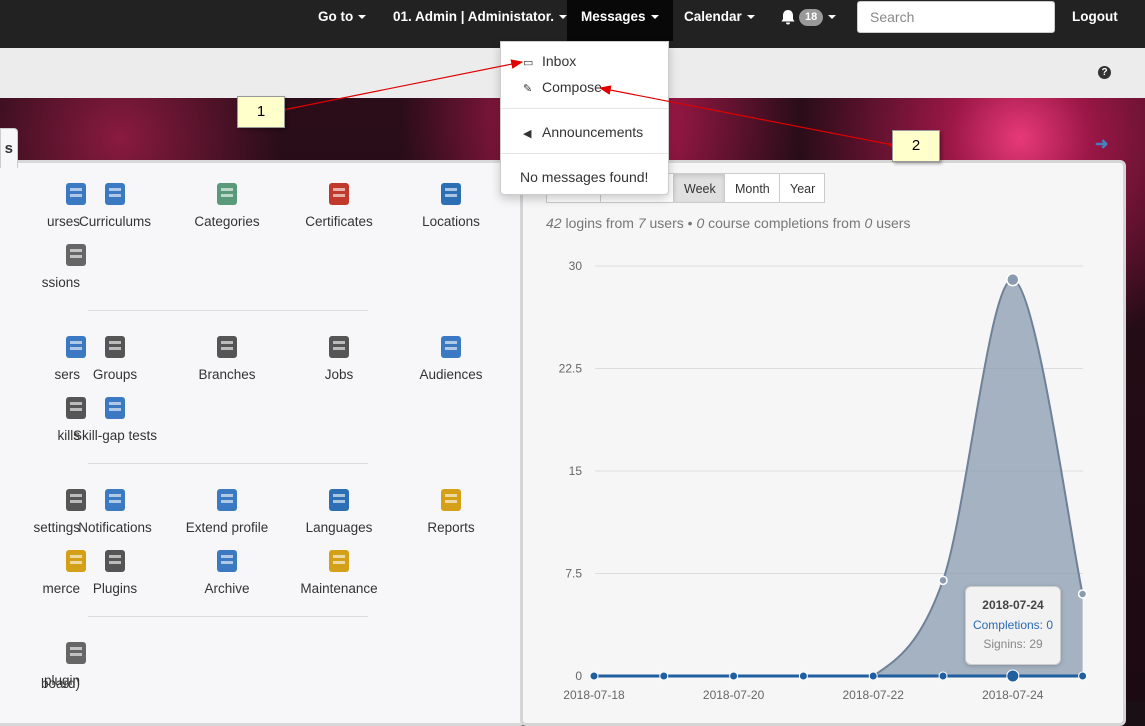 The image size is (1145, 726). I want to click on x-tick-label: 2018-07-24, so click(1013, 694).